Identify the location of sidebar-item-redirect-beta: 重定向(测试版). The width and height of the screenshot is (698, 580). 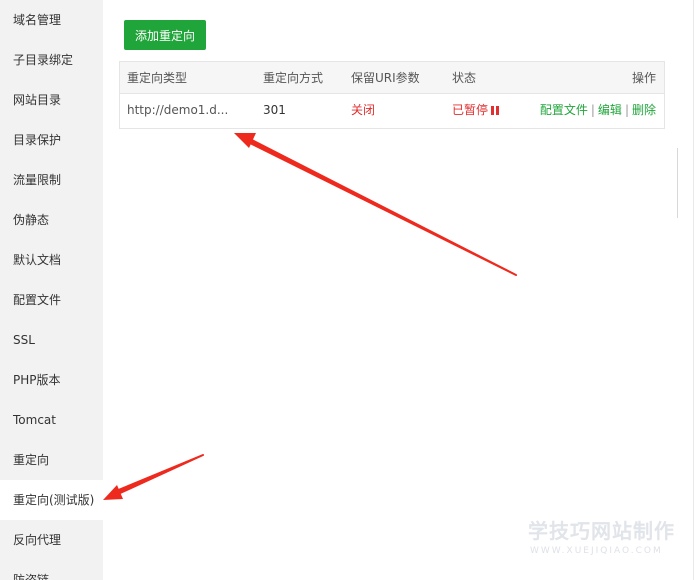
(51, 500).